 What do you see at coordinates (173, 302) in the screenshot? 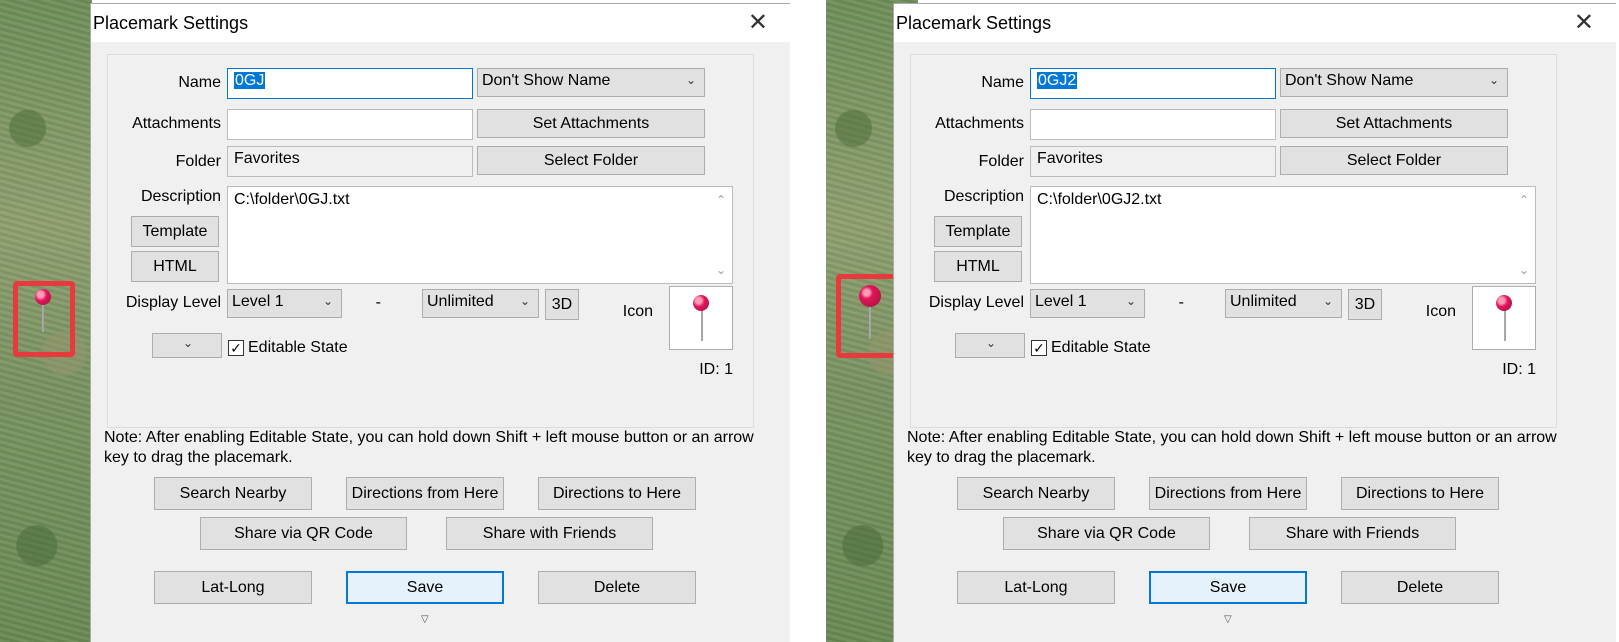
I see `display-level-label: Display Level` at bounding box center [173, 302].